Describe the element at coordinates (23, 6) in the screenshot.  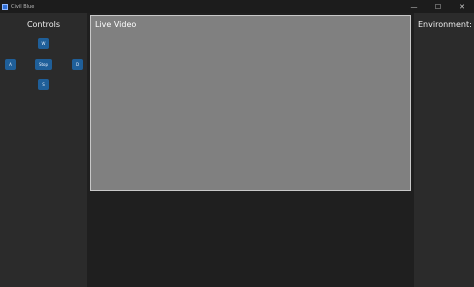
I see `window-title: Civil Blue` at that location.